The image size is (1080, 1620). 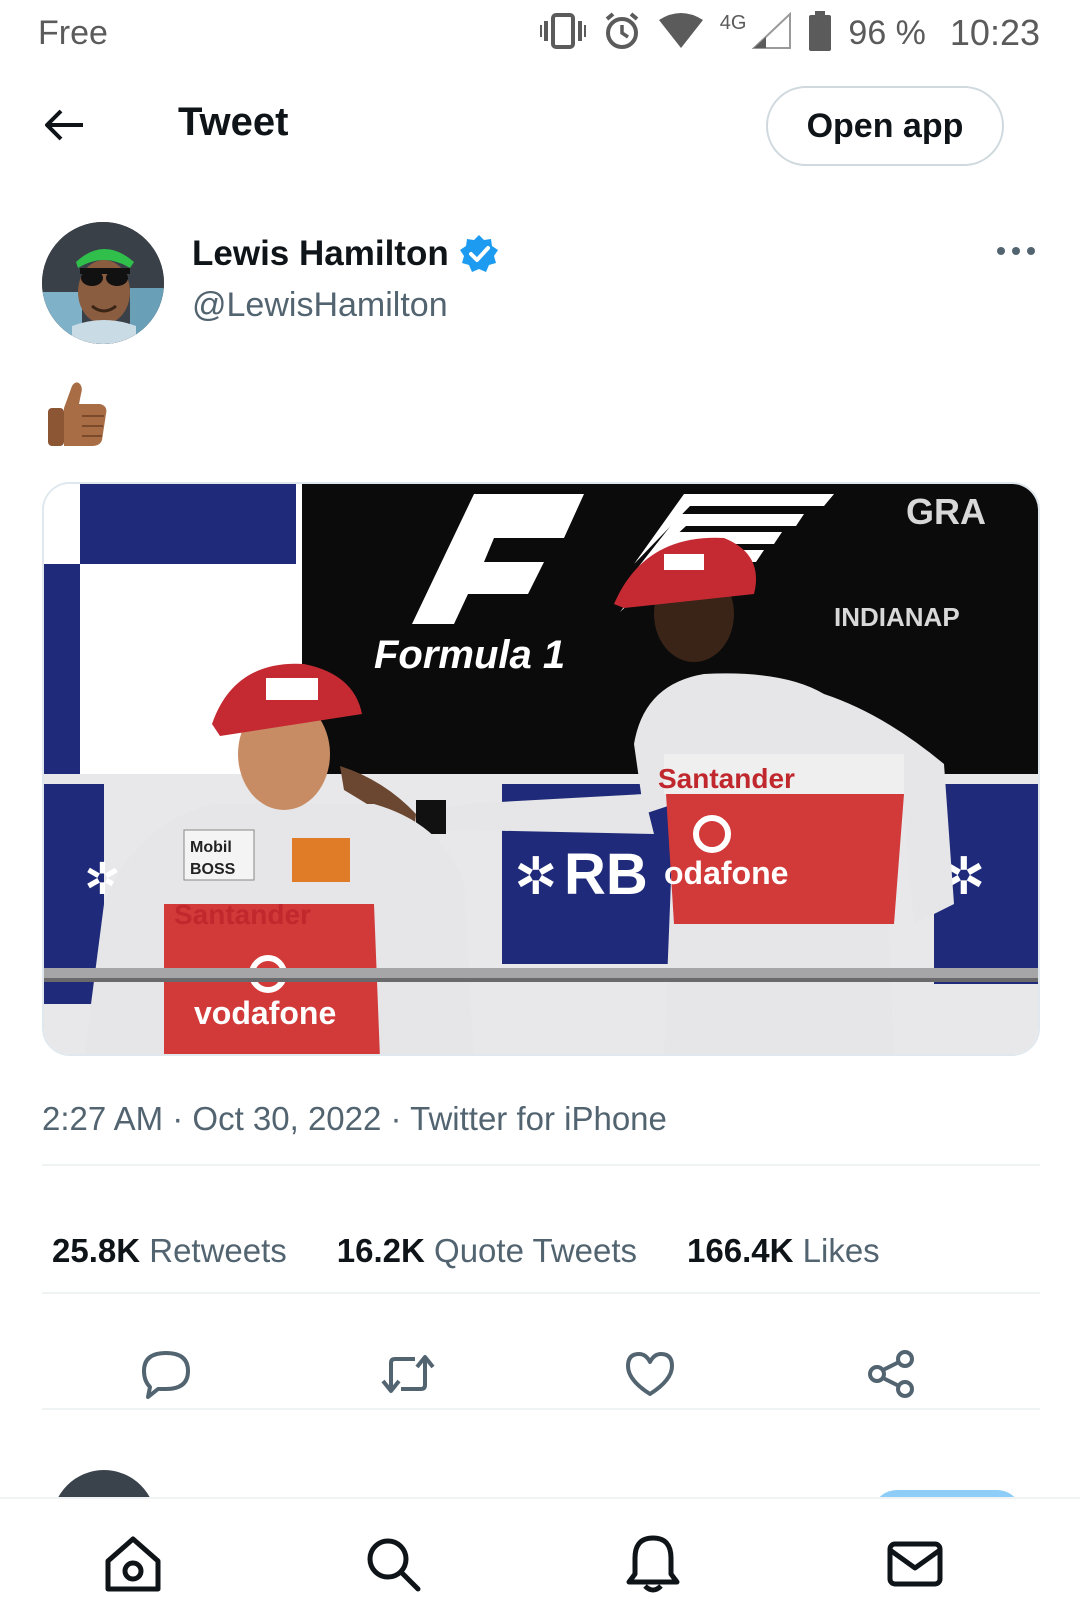 I want to click on battery-percent: 96 %, so click(x=887, y=32).